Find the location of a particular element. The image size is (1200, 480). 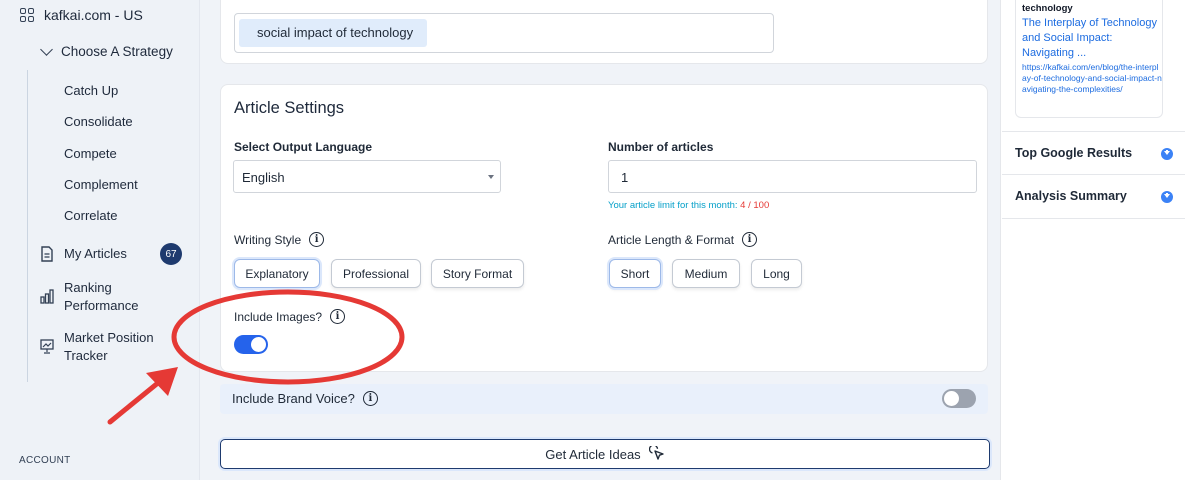

analysis-summary-section: Analysis Summary is located at coordinates (1093, 197).